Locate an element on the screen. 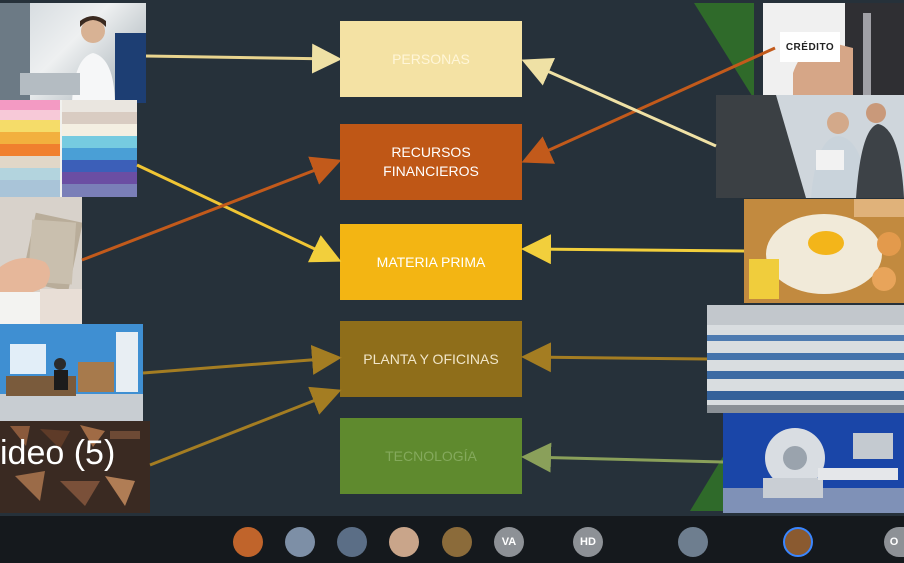 The image size is (904, 563). arrow-factory-planta is located at coordinates (614, 357).